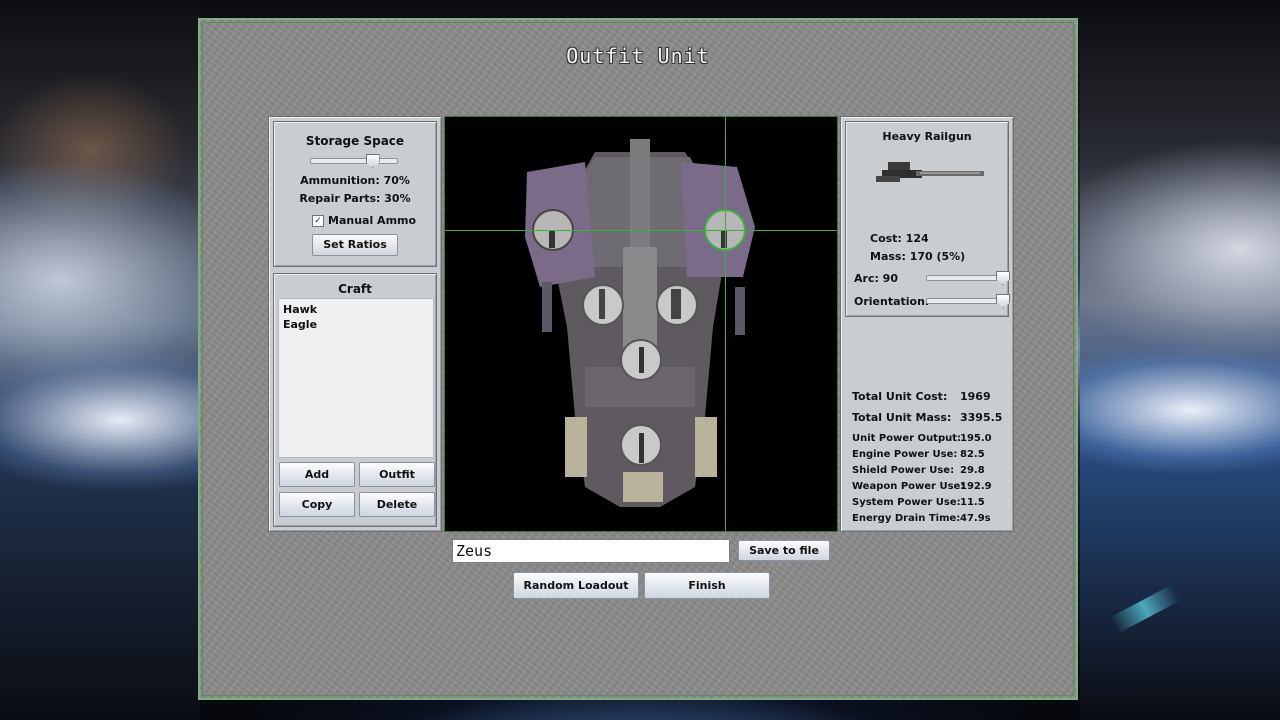 The image size is (1280, 720). Describe the element at coordinates (372, 220) in the screenshot. I see `manual-ammo-label: Manual Ammo` at that location.